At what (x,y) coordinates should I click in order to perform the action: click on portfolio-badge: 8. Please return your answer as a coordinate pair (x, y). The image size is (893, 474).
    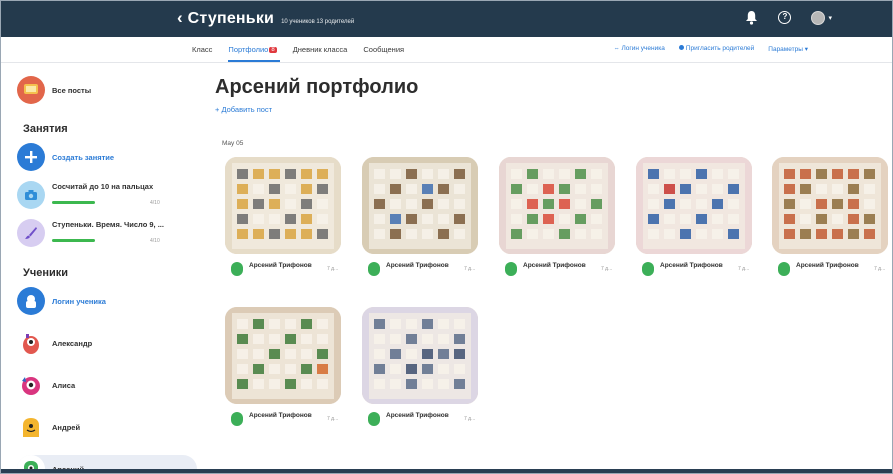
    Looking at the image, I should click on (273, 50).